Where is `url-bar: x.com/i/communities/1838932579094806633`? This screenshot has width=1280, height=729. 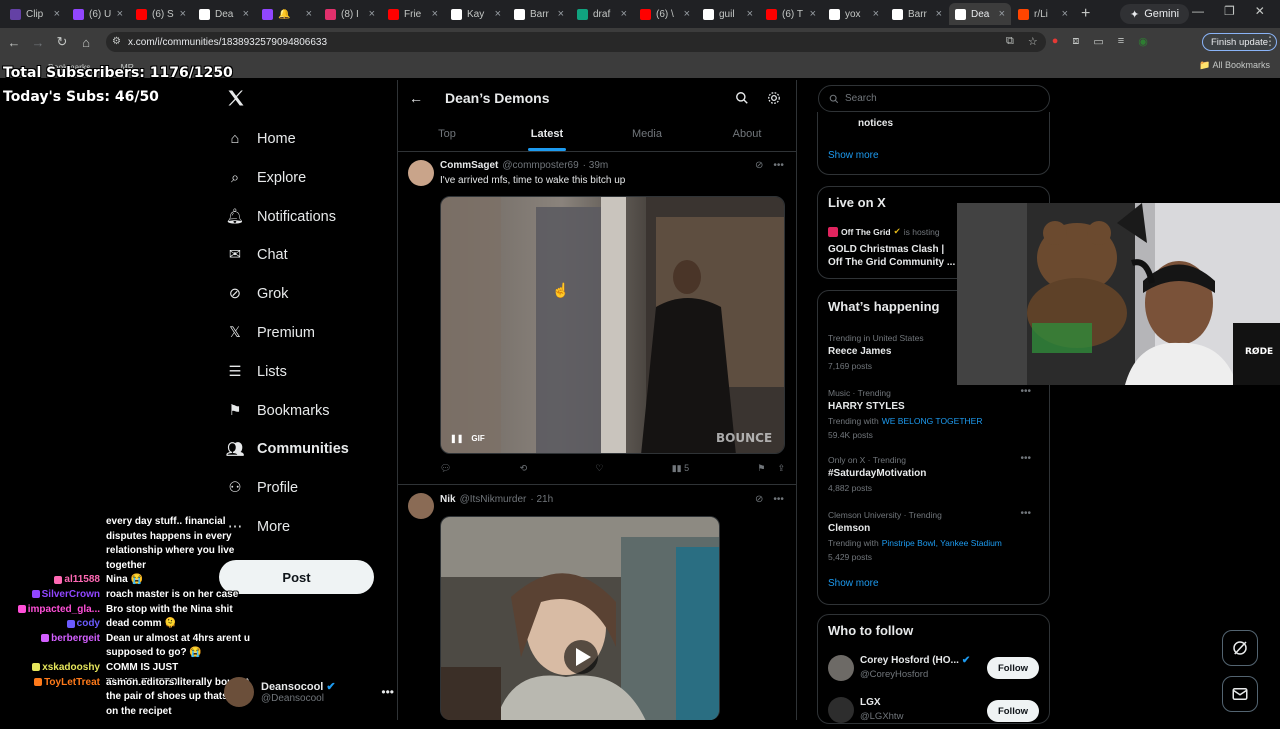 url-bar: x.com/i/communities/1838932579094806633 is located at coordinates (576, 42).